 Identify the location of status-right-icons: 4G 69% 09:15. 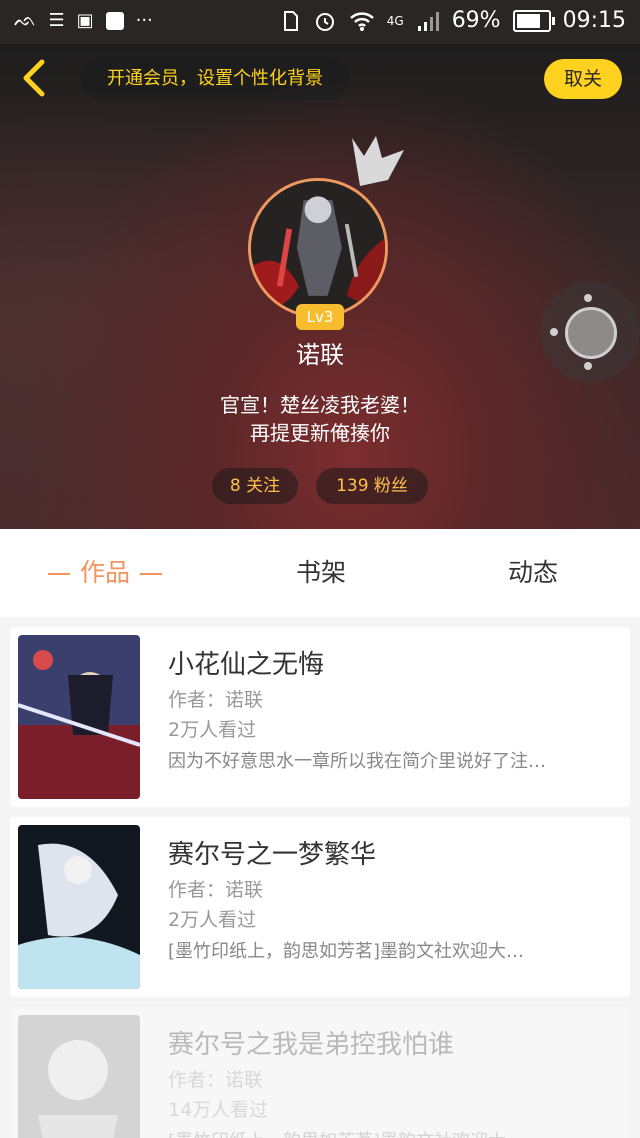
(453, 21).